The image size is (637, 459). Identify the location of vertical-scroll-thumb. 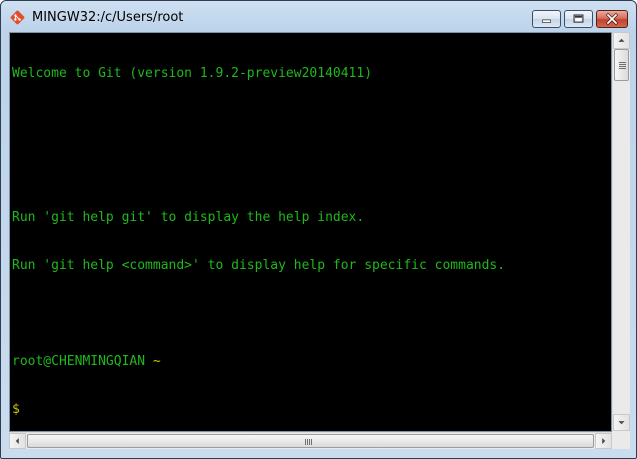
(621, 65).